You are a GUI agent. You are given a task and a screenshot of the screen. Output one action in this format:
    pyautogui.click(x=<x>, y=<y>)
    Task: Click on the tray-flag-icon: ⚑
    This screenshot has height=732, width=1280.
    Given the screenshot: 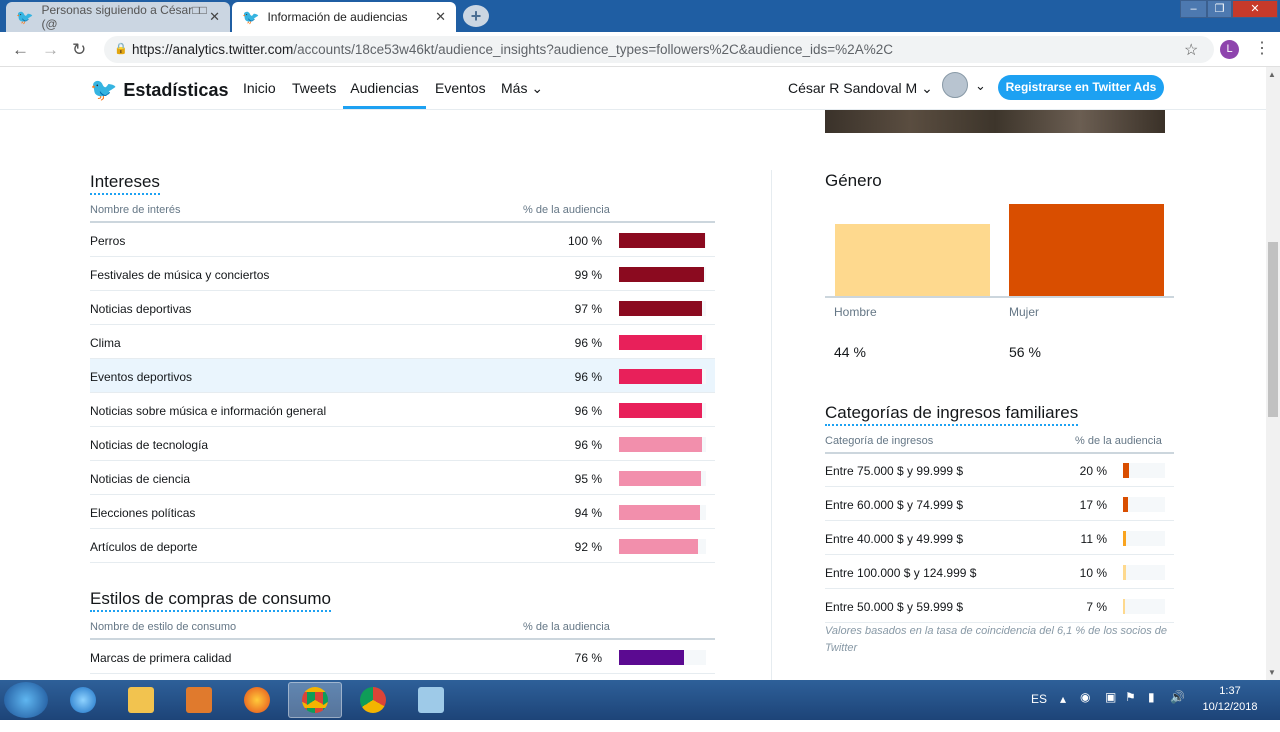 What is the action you would take?
    pyautogui.click(x=1130, y=710)
    